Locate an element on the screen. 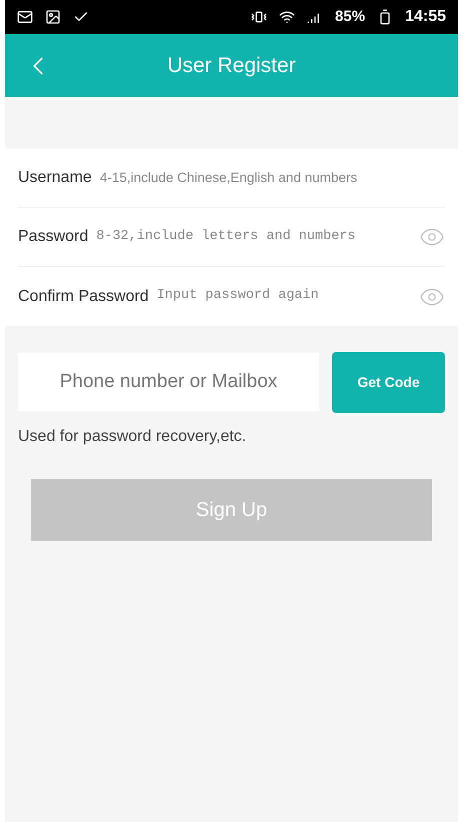 The width and height of the screenshot is (463, 822). wifi-icon is located at coordinates (287, 17).